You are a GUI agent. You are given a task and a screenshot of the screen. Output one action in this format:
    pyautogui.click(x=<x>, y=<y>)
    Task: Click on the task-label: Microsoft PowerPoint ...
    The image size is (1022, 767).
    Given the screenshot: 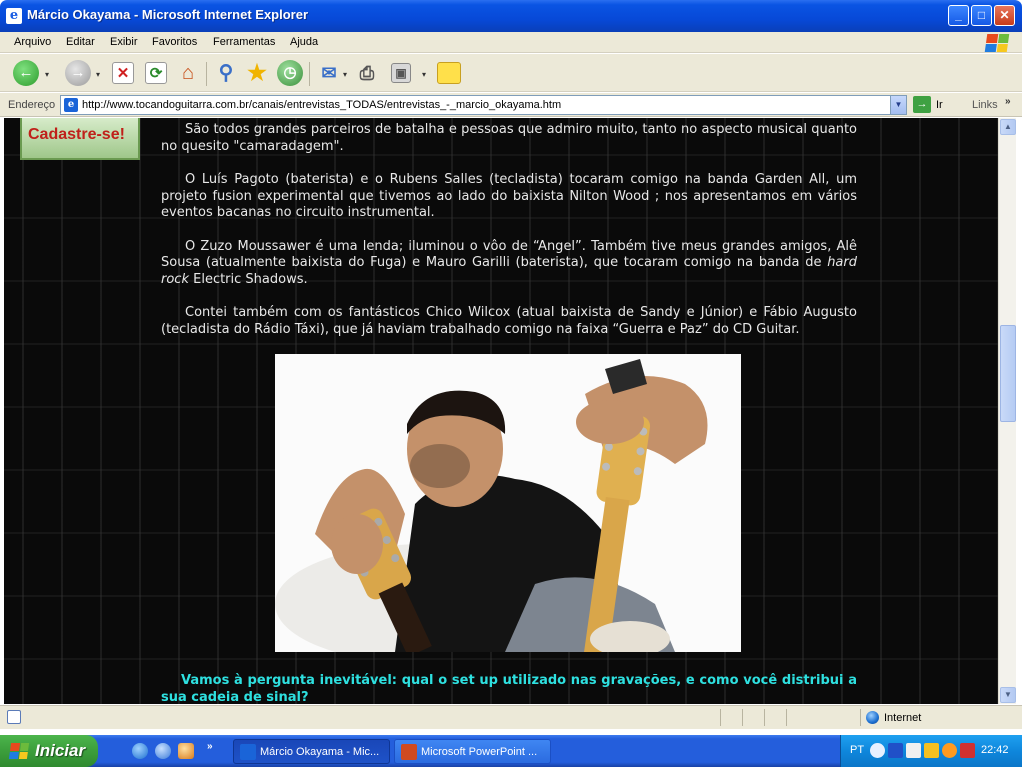 What is the action you would take?
    pyautogui.click(x=479, y=752)
    